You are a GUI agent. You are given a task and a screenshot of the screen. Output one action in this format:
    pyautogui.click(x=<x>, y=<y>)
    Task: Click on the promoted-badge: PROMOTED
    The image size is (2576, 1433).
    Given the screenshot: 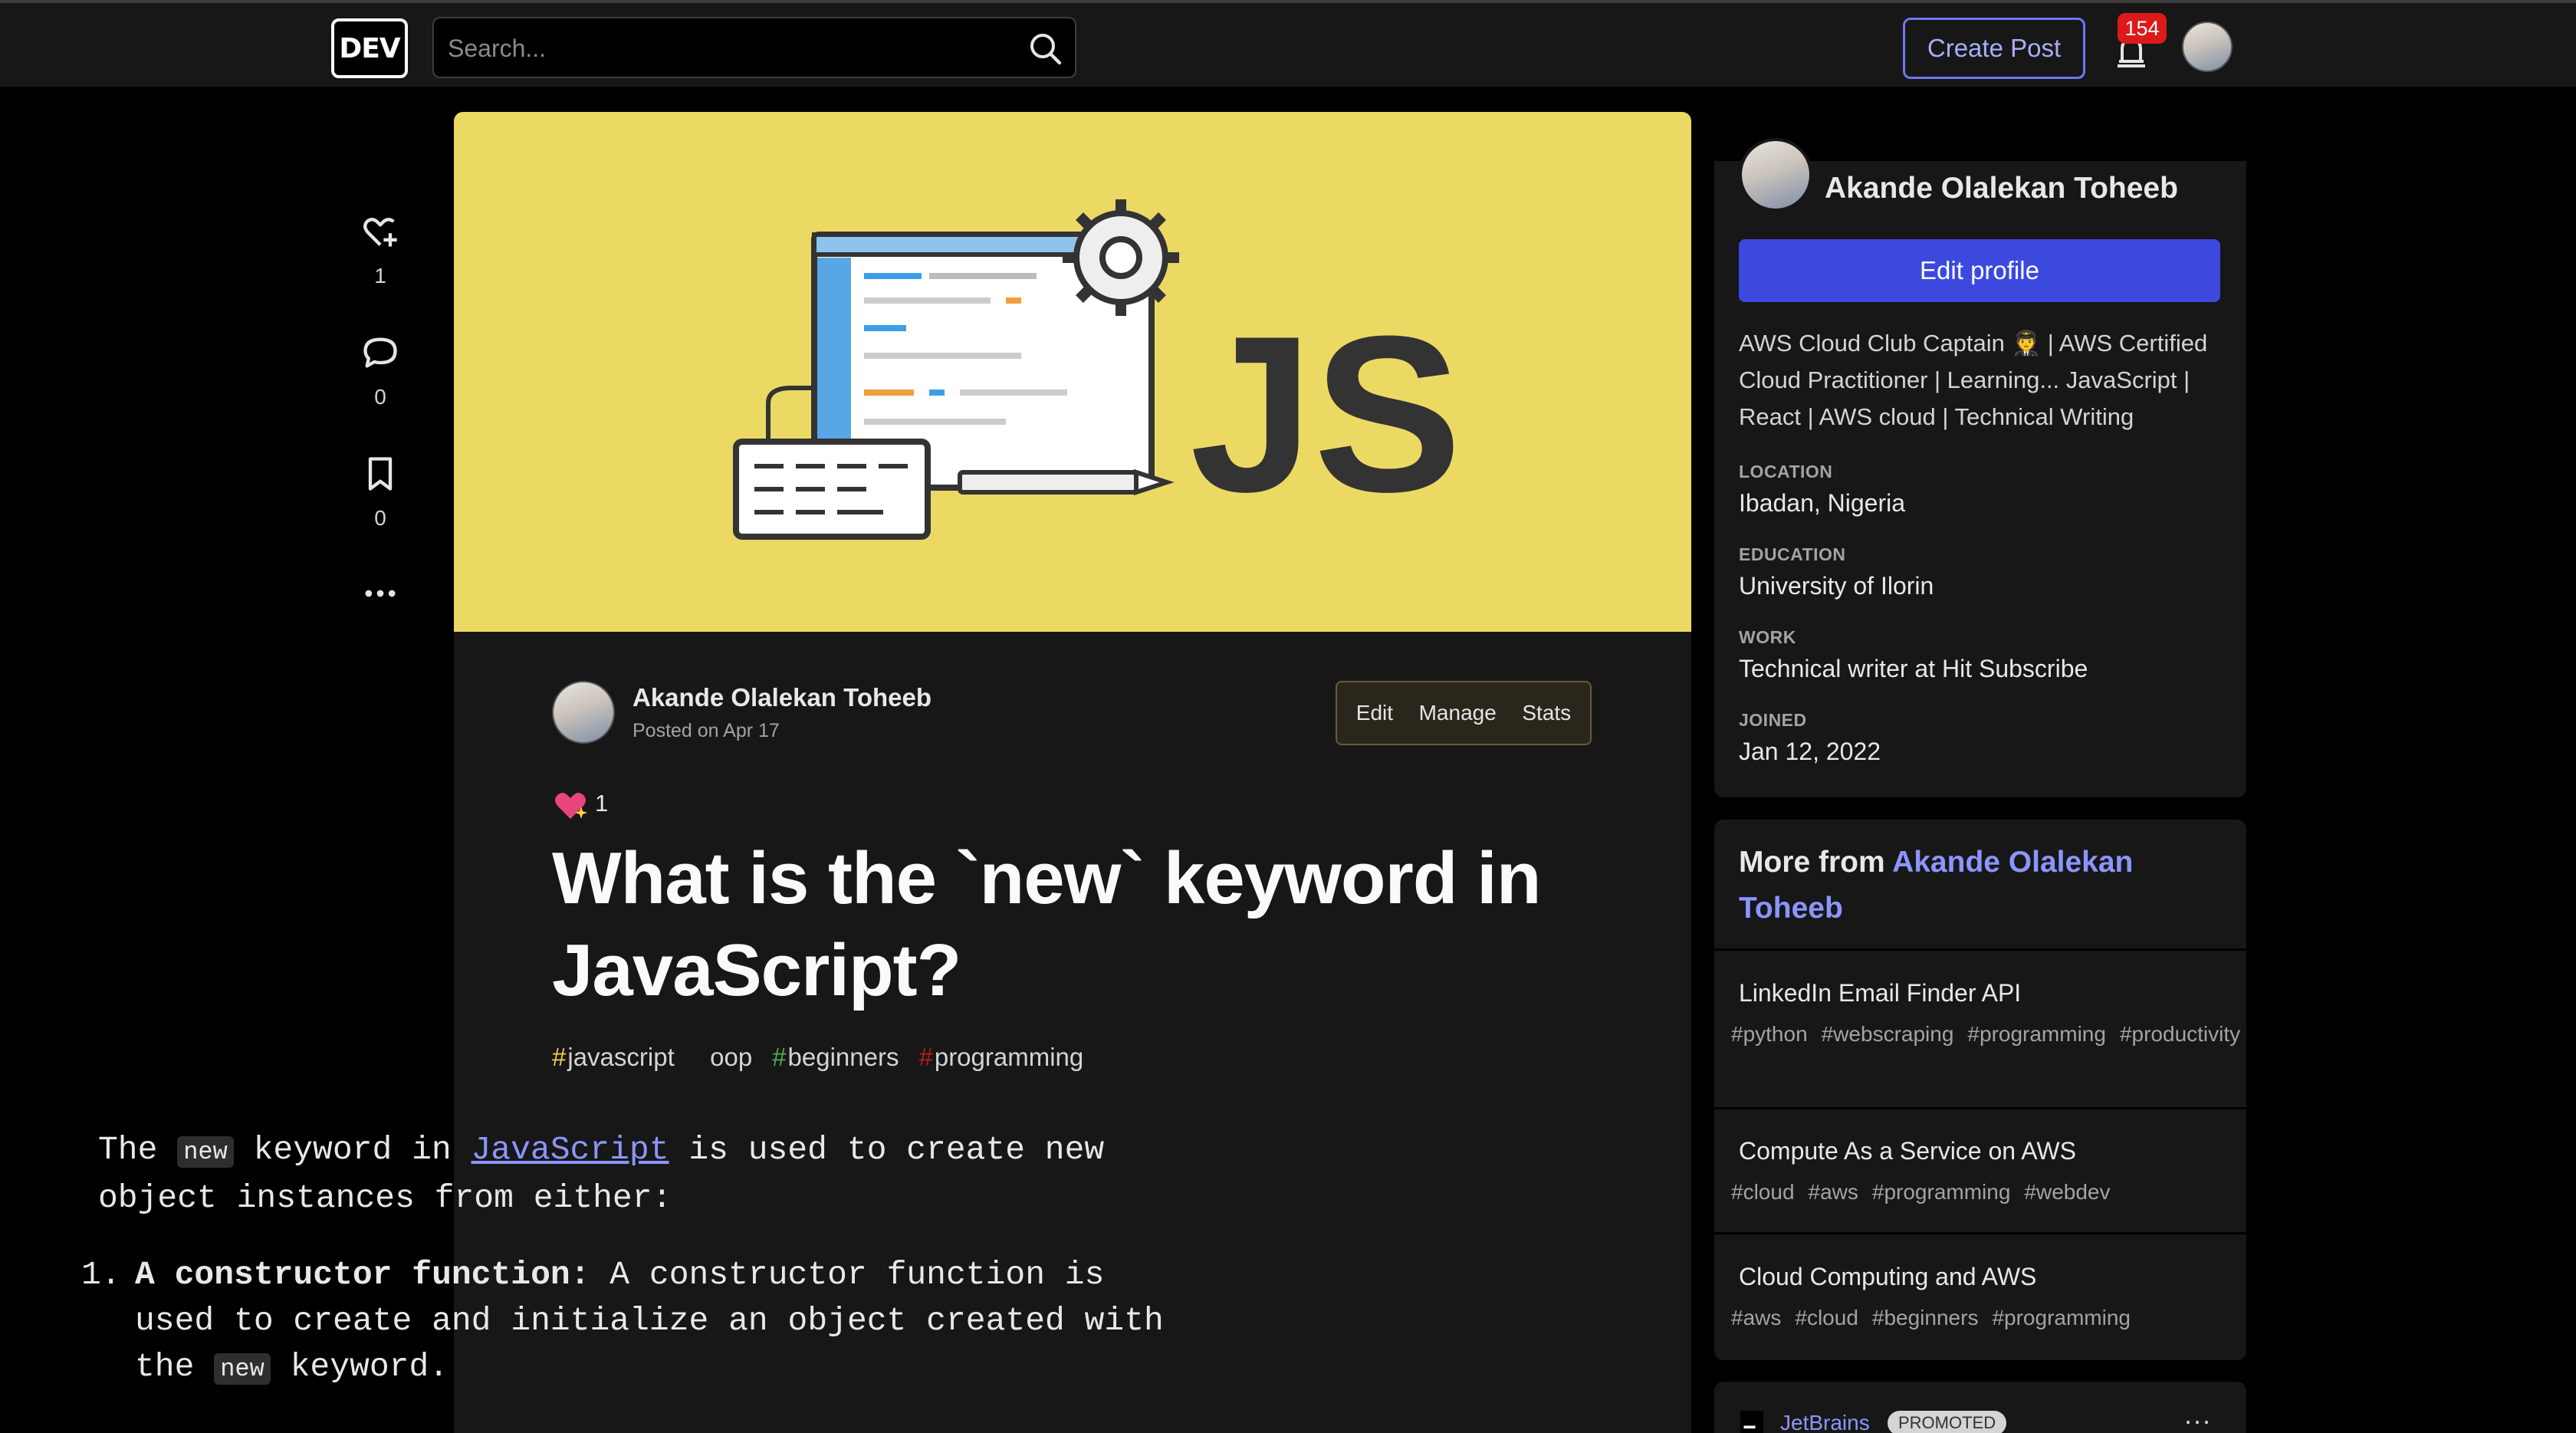 What is the action you would take?
    pyautogui.click(x=1948, y=1422)
    